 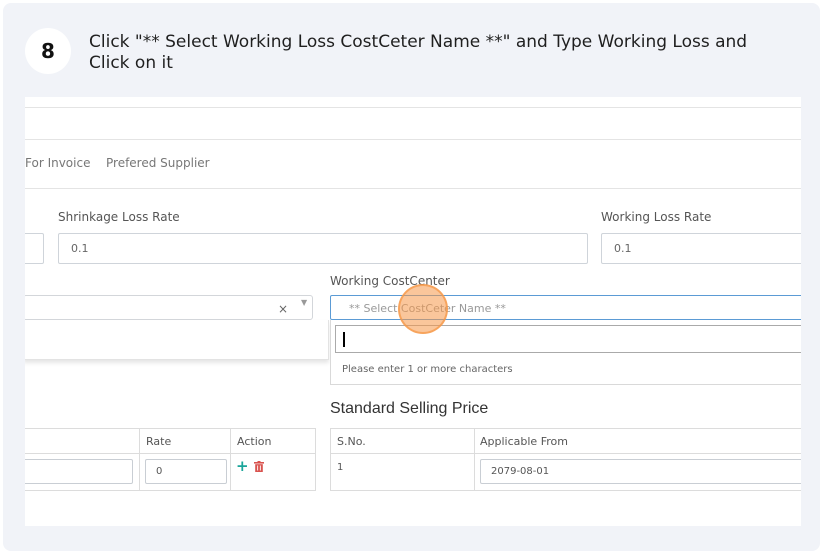 I want to click on left-dropdown-panel, so click(x=177, y=340).